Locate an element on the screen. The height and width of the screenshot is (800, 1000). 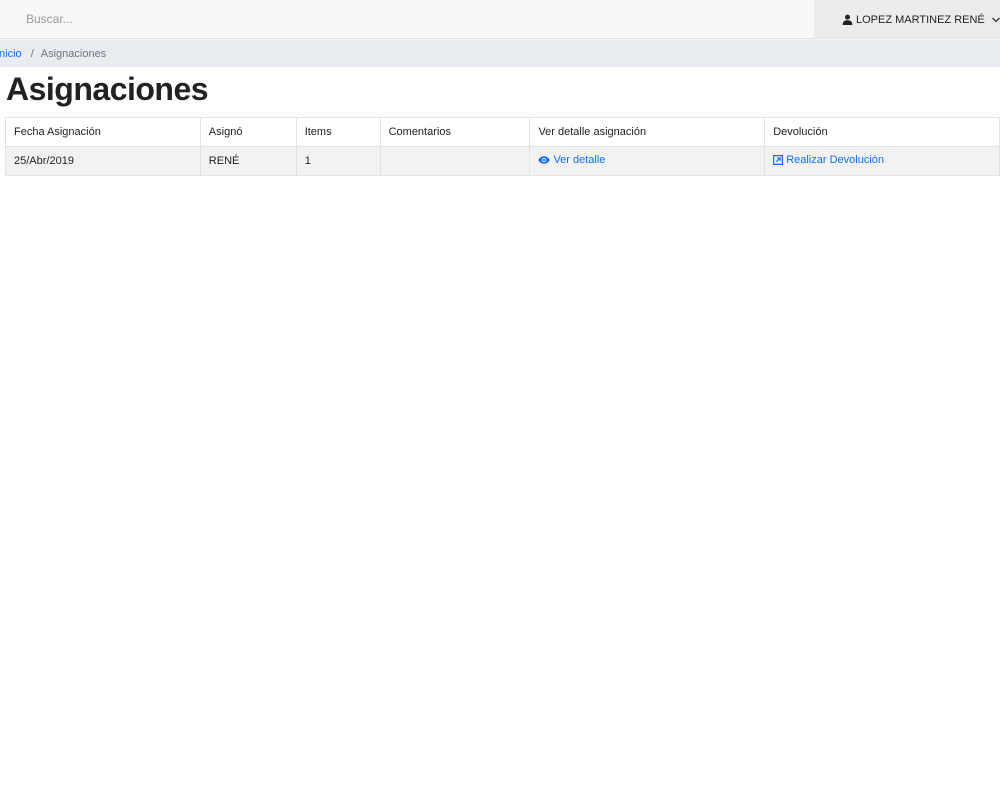
cell-ver-detalle: Ver detalle is located at coordinates (647, 161).